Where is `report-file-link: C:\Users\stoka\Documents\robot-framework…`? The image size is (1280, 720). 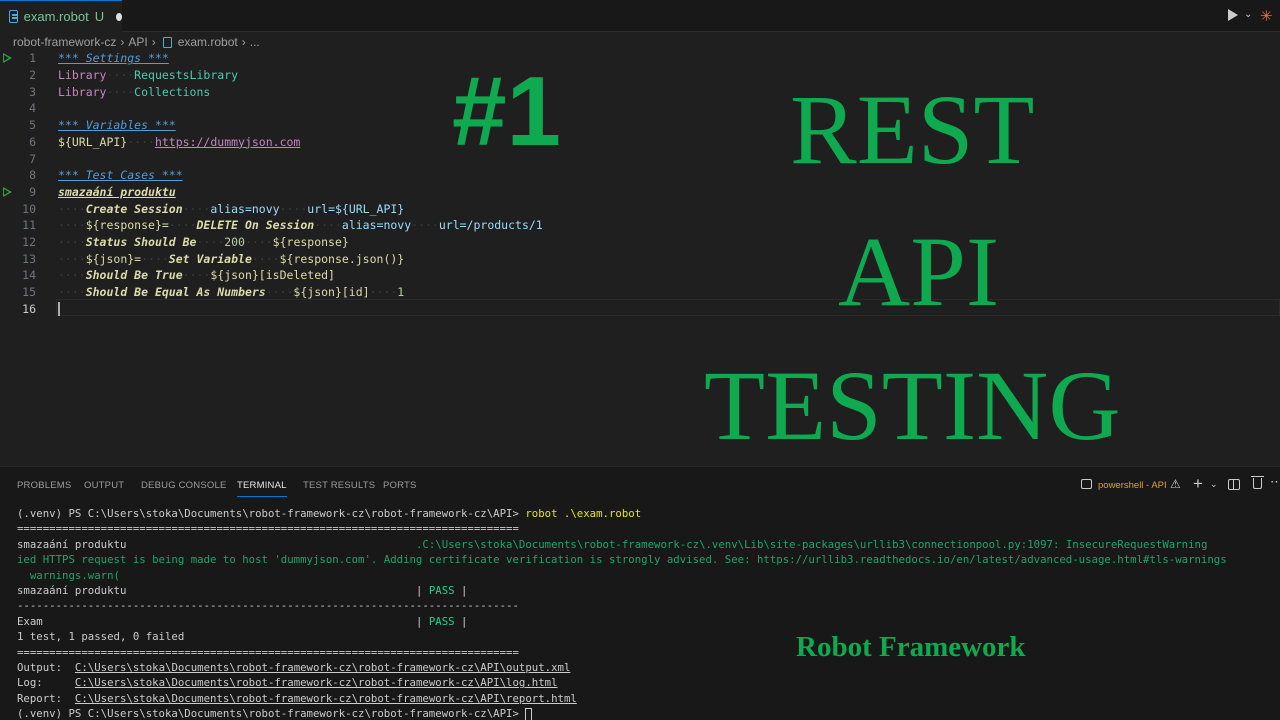
report-file-link: C:\Users\stoka\Documents\robot-framework… is located at coordinates (326, 698).